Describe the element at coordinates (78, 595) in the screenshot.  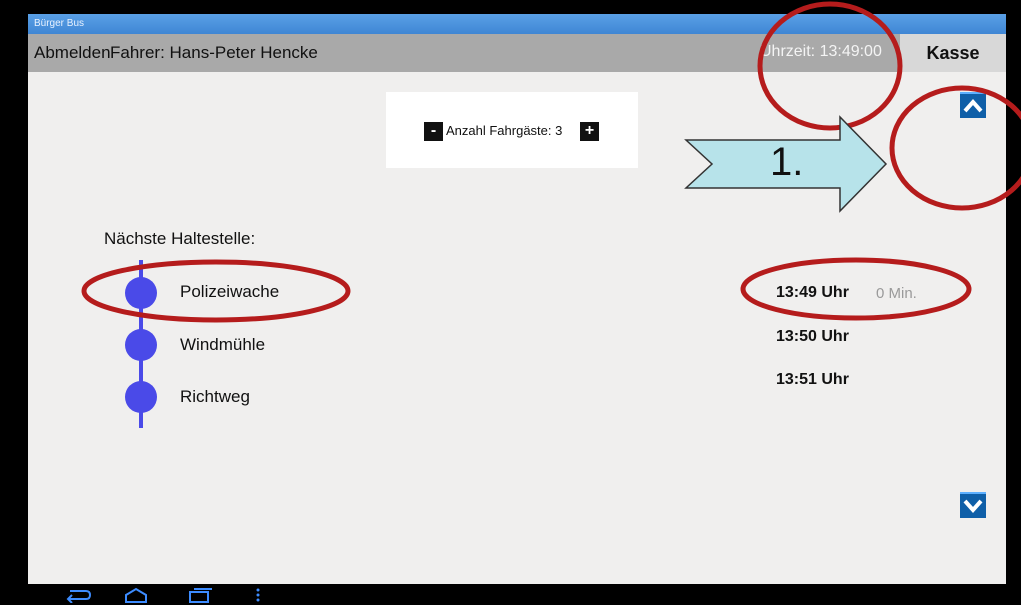
I see `back-icon` at that location.